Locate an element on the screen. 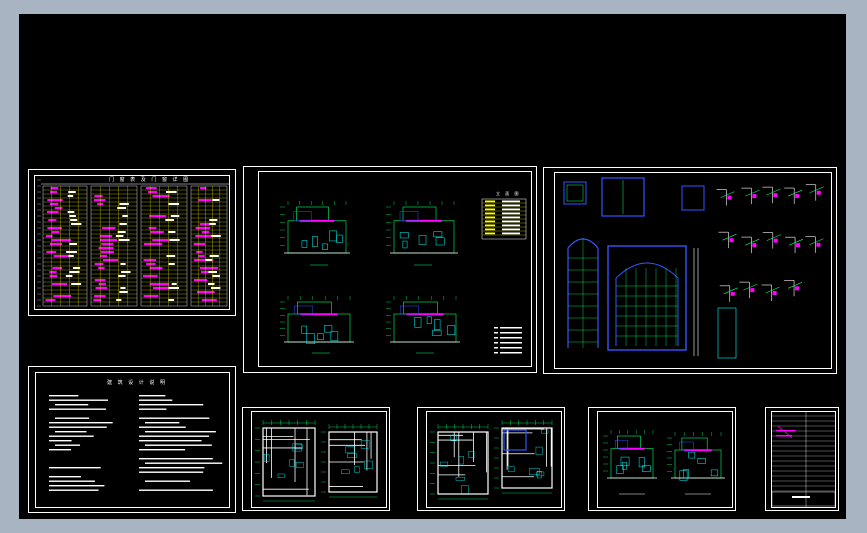 This screenshot has width=867, height=533. sheet-window-details is located at coordinates (690, 270).